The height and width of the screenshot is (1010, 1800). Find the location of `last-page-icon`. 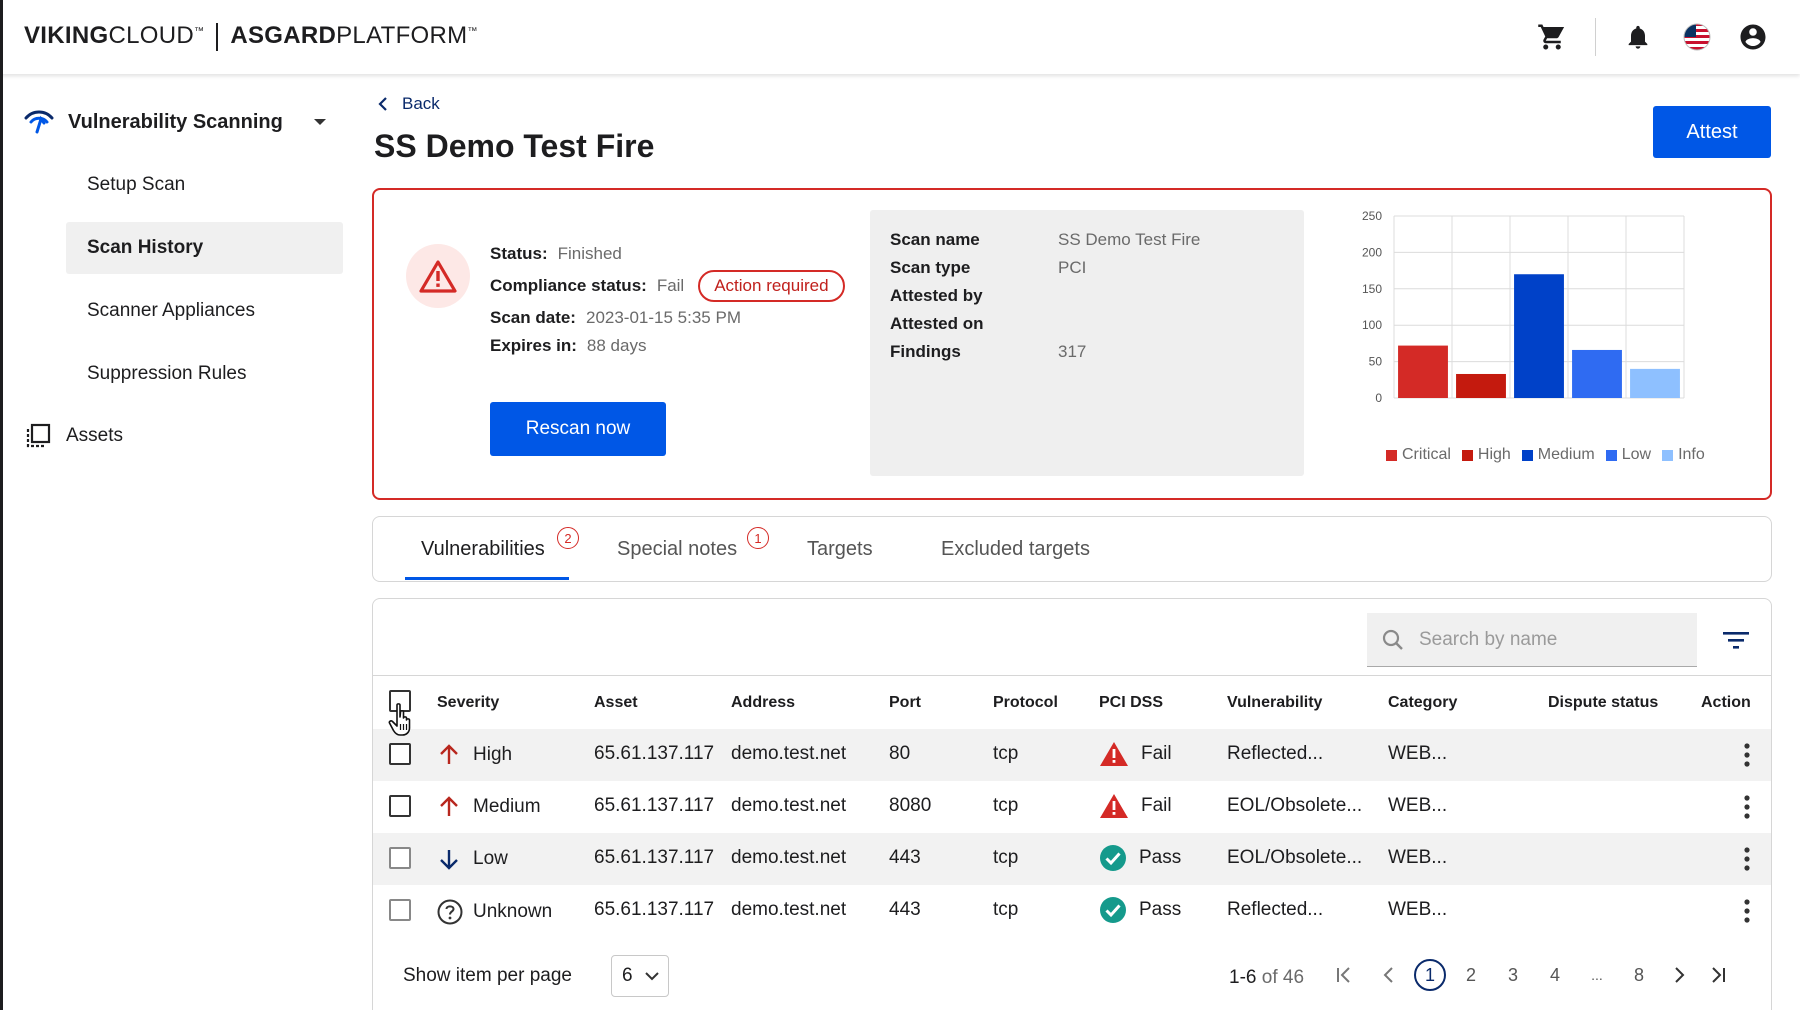

last-page-icon is located at coordinates (1718, 975).